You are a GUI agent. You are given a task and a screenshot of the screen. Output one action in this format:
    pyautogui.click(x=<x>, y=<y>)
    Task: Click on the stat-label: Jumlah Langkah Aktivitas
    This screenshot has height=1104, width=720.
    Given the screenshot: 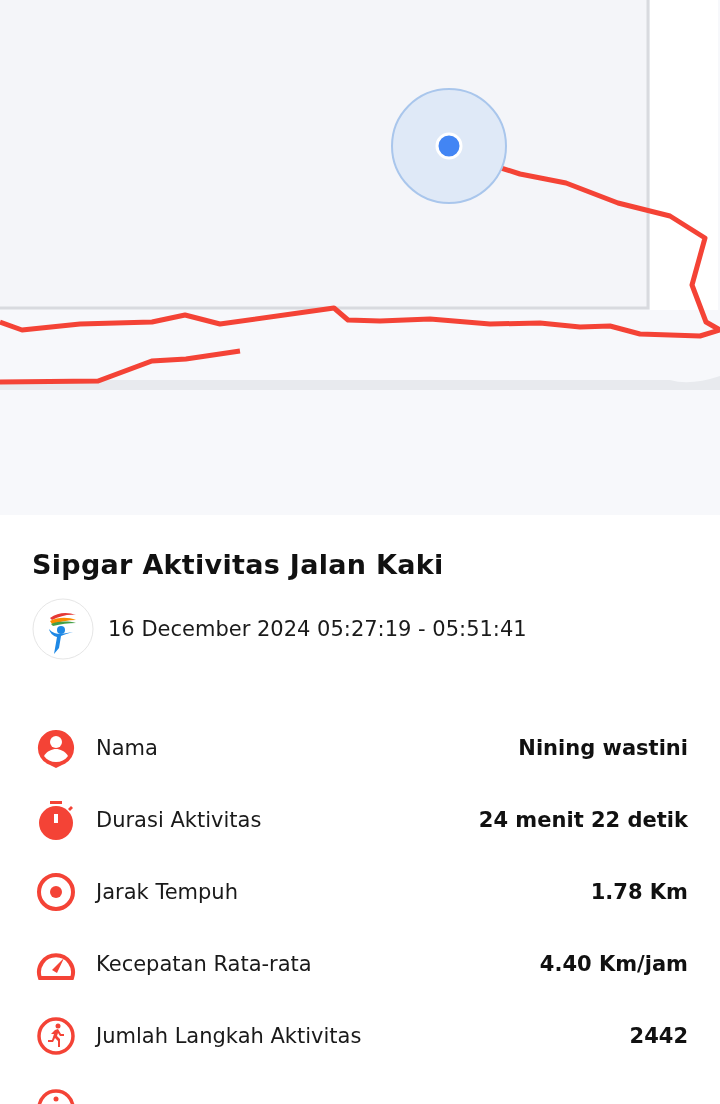 What is the action you would take?
    pyautogui.click(x=229, y=1036)
    